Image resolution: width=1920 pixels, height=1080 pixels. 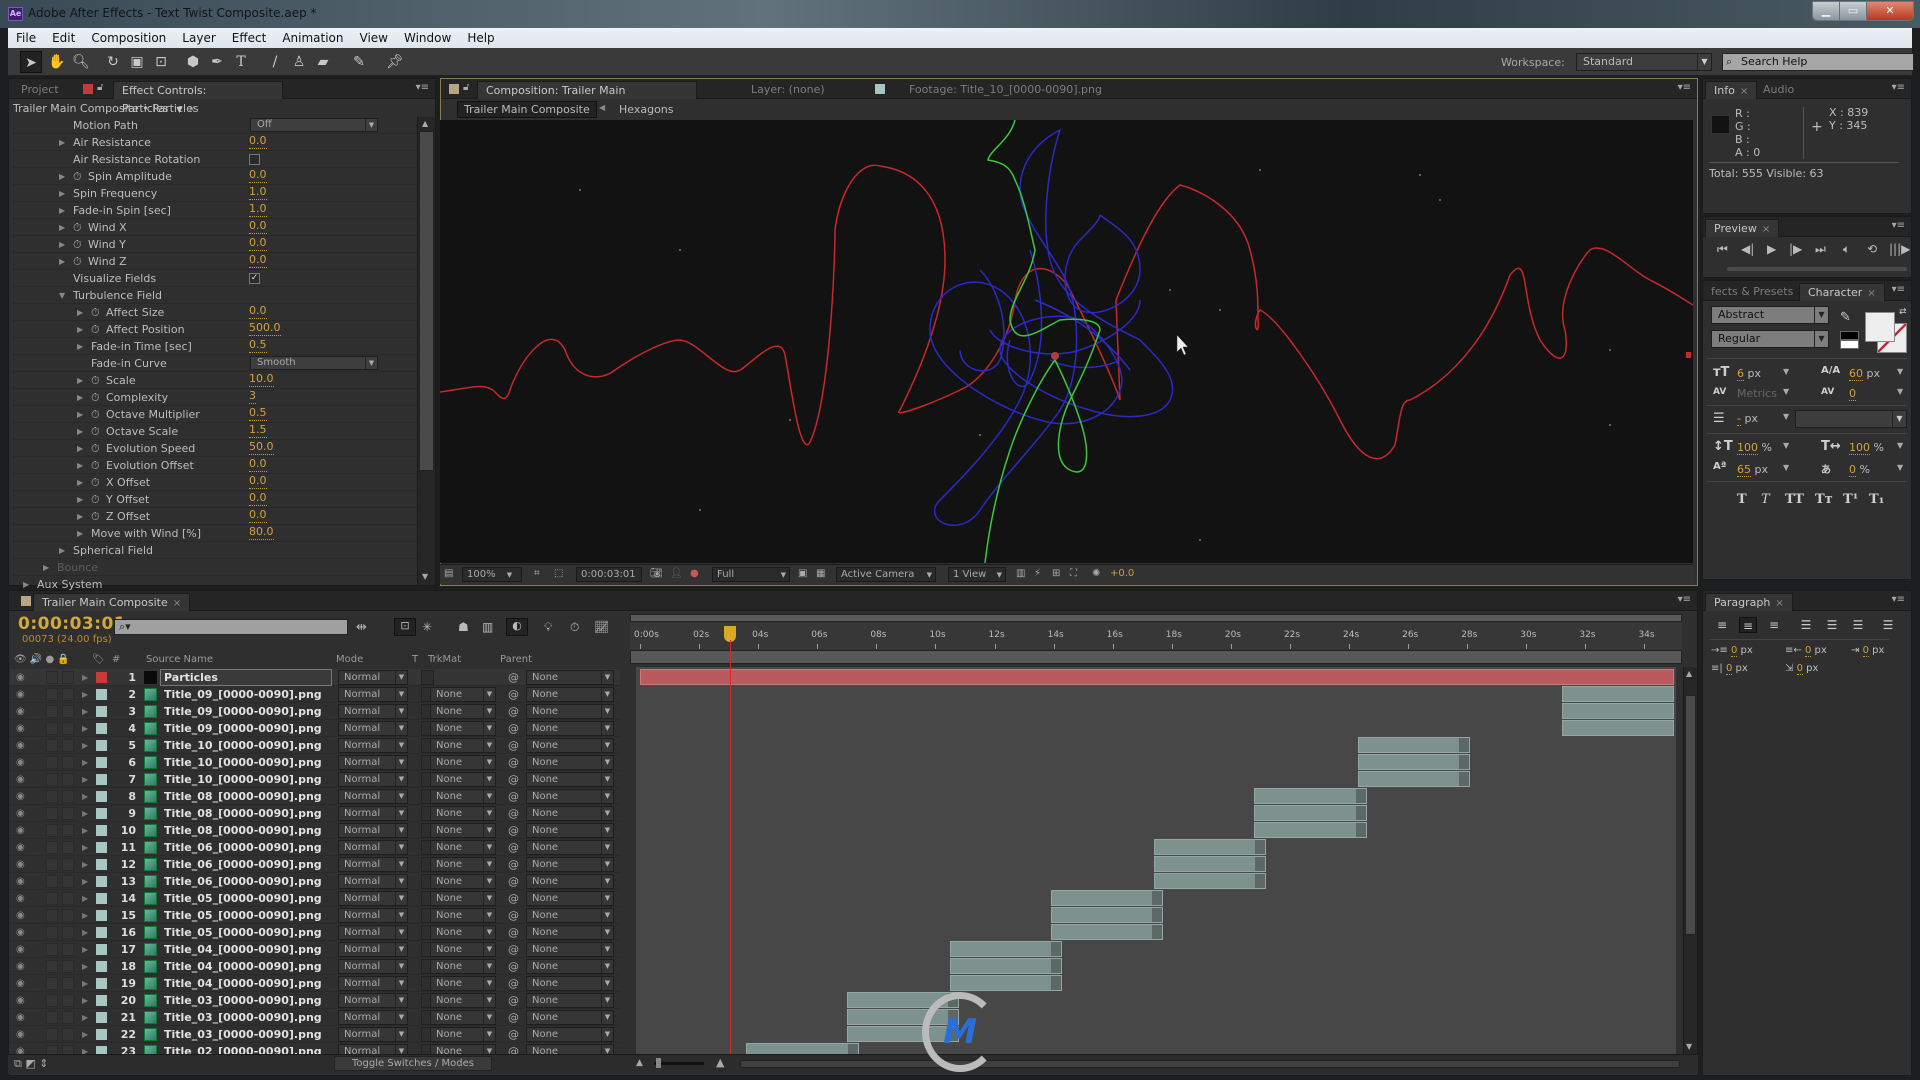 What do you see at coordinates (1771, 249) in the screenshot?
I see `play-button: ▶` at bounding box center [1771, 249].